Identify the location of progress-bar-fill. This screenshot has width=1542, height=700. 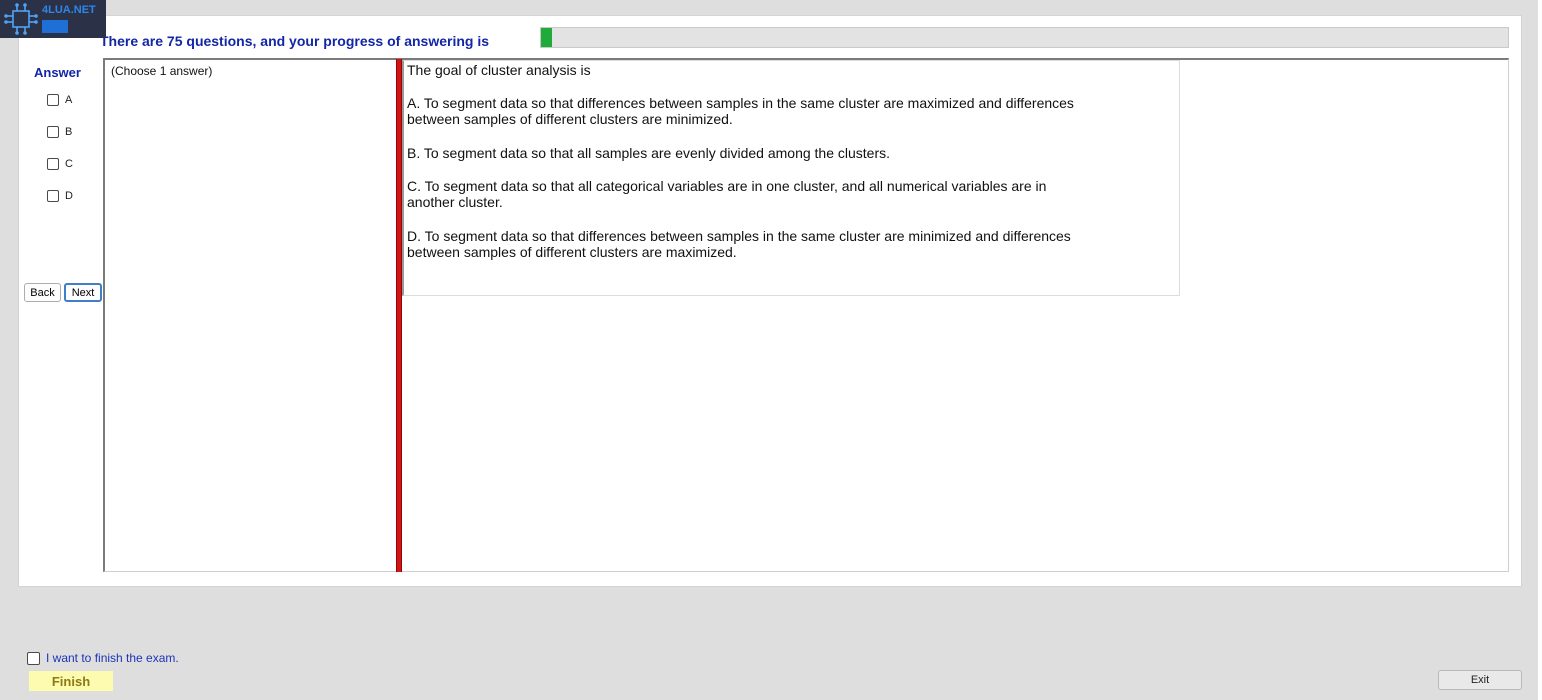
(546, 37).